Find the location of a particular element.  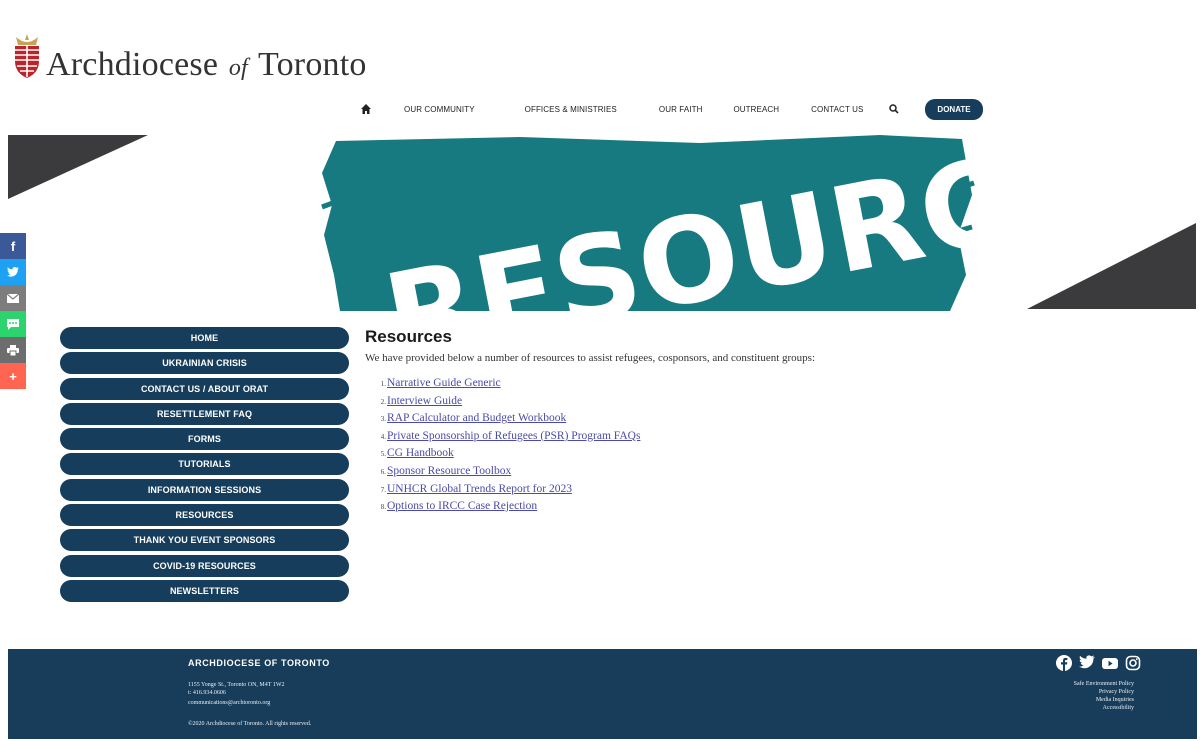

facebook-icon is located at coordinates (1064, 663).